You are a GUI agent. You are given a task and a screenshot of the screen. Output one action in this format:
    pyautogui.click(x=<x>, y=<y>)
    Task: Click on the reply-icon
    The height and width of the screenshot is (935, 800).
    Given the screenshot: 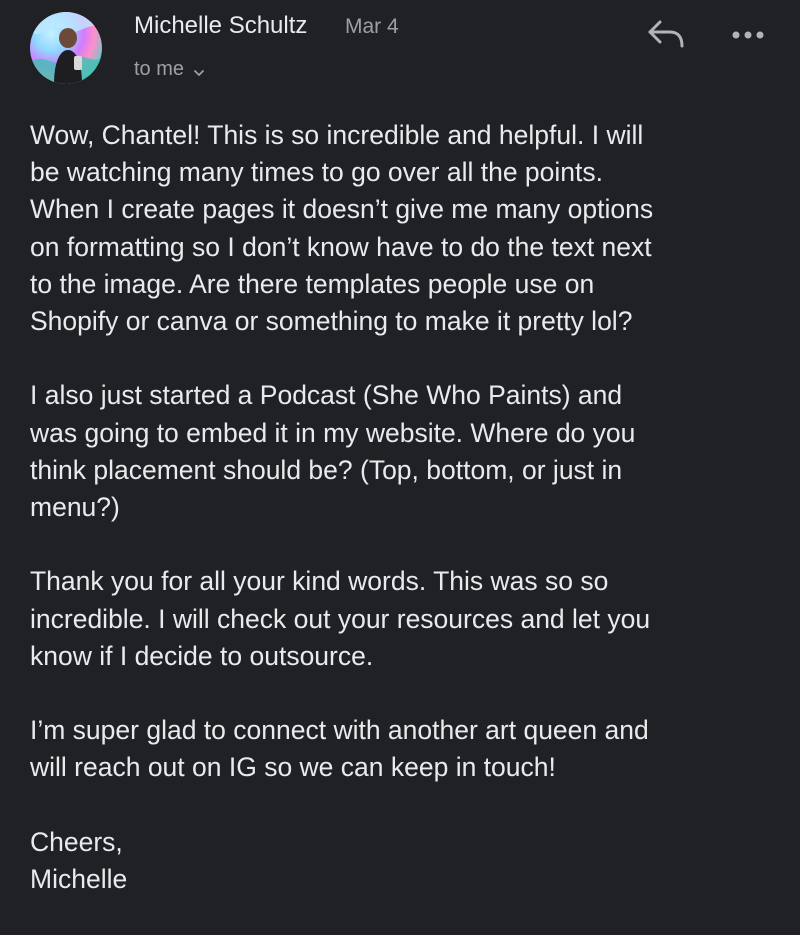 What is the action you would take?
    pyautogui.click(x=666, y=34)
    